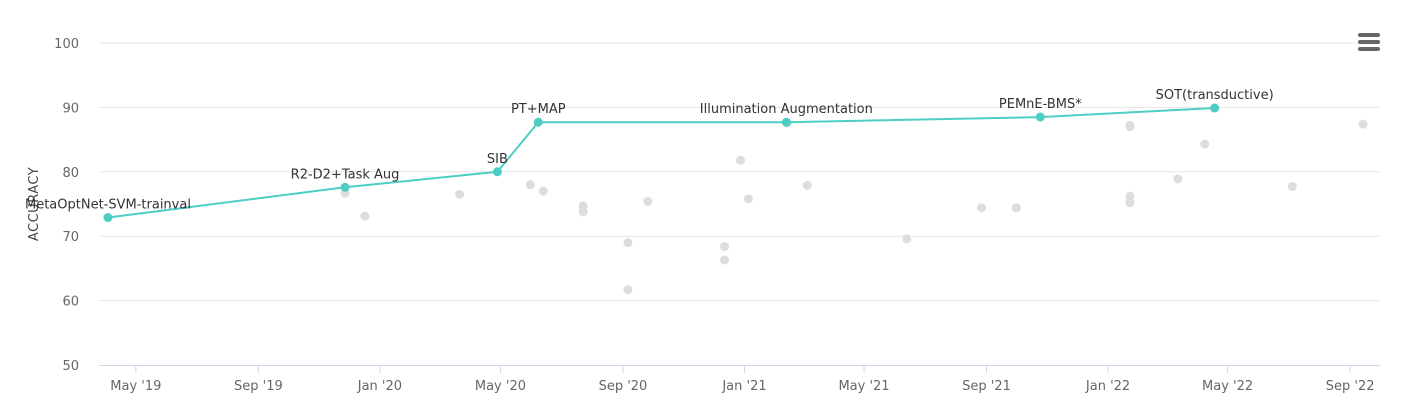 The height and width of the screenshot is (417, 1420). What do you see at coordinates (70, 302) in the screenshot?
I see `y-tick-label: 60` at bounding box center [70, 302].